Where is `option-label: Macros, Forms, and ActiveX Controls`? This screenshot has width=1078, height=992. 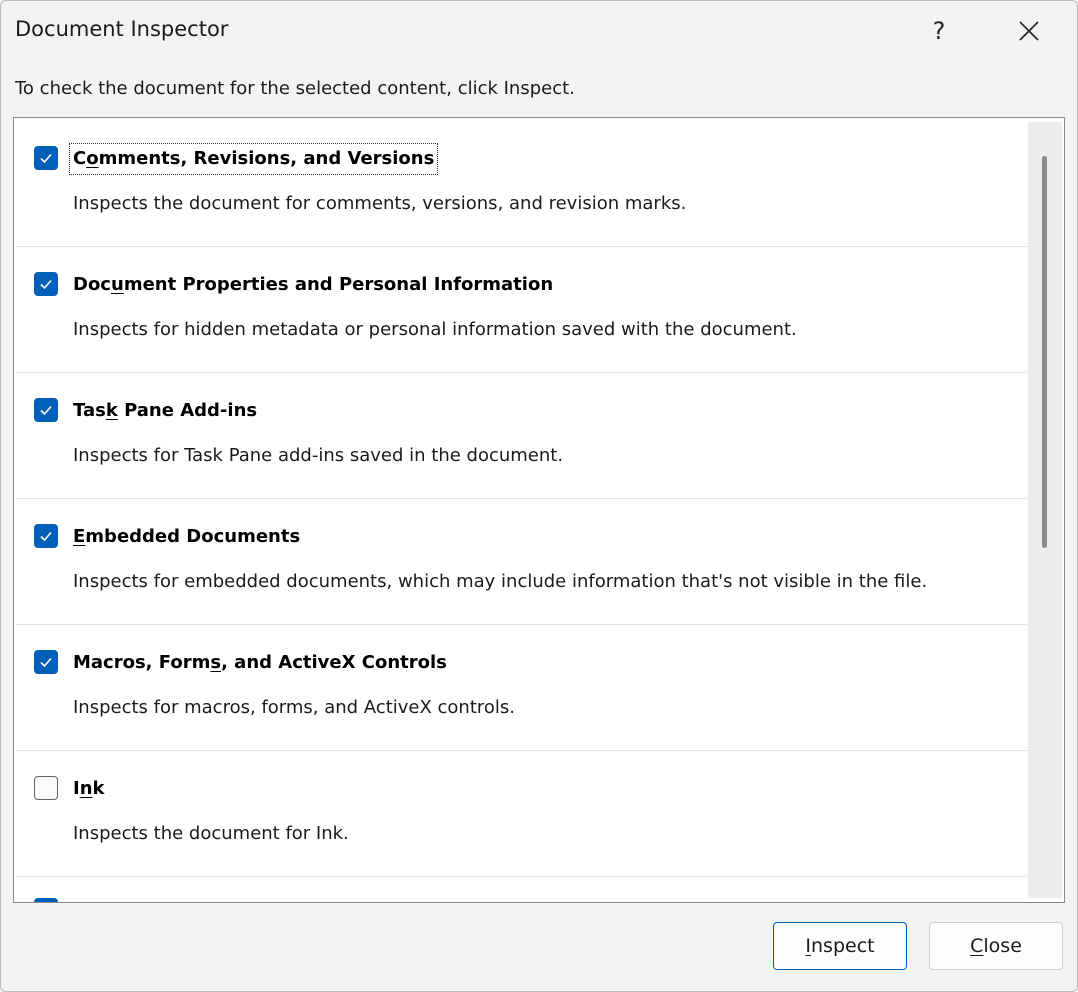 option-label: Macros, Forms, and ActiveX Controls is located at coordinates (260, 663).